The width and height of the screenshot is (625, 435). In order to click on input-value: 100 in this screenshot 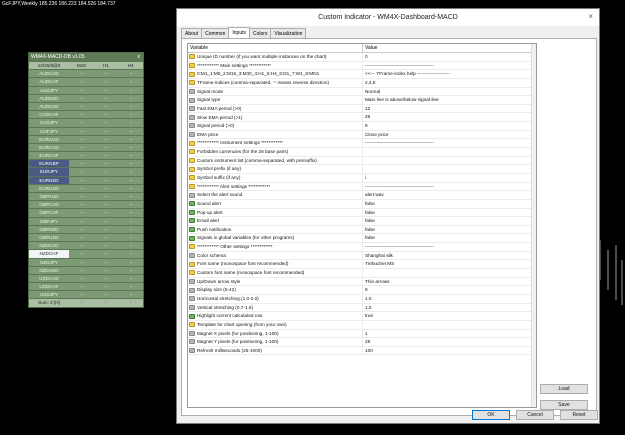, I will do `click(449, 351)`.